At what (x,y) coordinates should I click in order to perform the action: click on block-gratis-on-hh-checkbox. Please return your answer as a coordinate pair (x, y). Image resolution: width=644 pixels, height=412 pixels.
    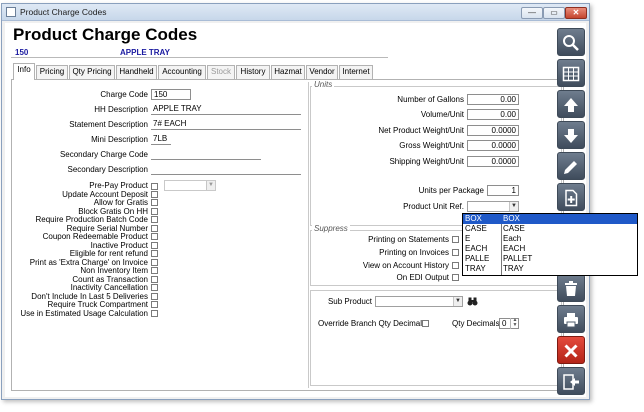
    Looking at the image, I should click on (154, 211).